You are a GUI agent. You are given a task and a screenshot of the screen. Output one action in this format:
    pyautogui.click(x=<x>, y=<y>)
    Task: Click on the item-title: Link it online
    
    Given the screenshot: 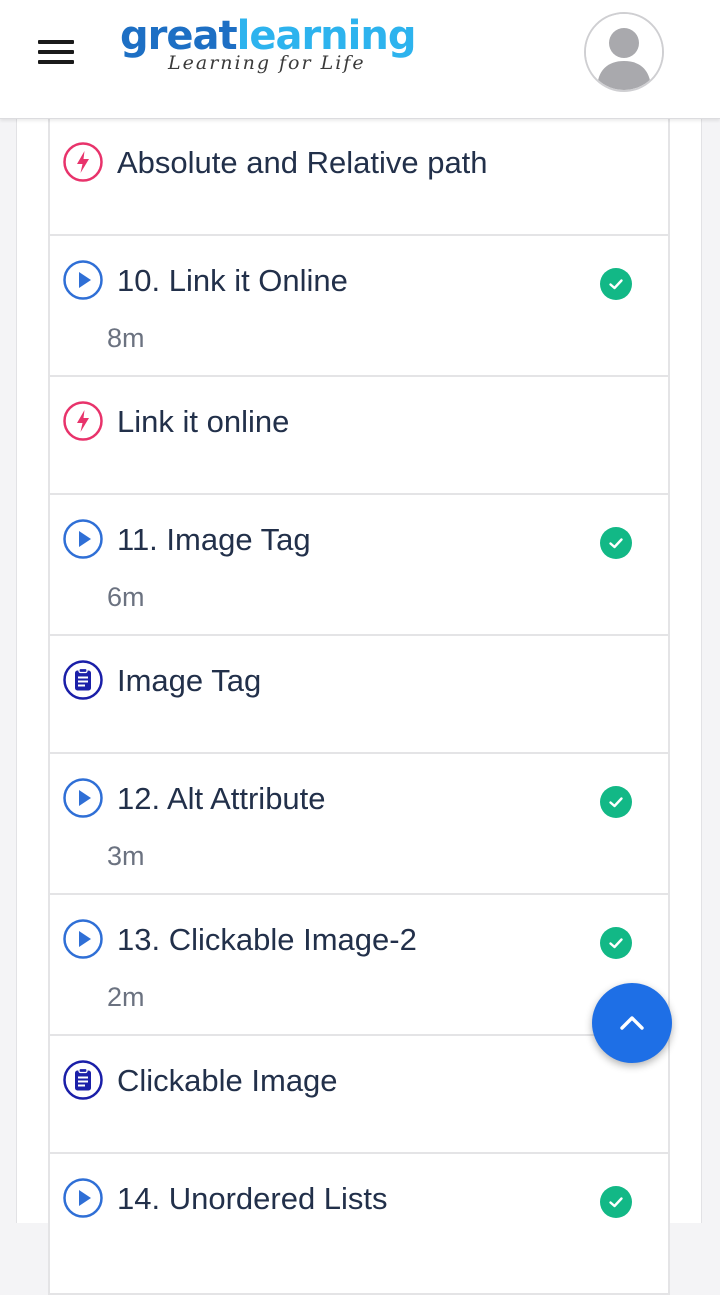 What is the action you would take?
    pyautogui.click(x=203, y=421)
    